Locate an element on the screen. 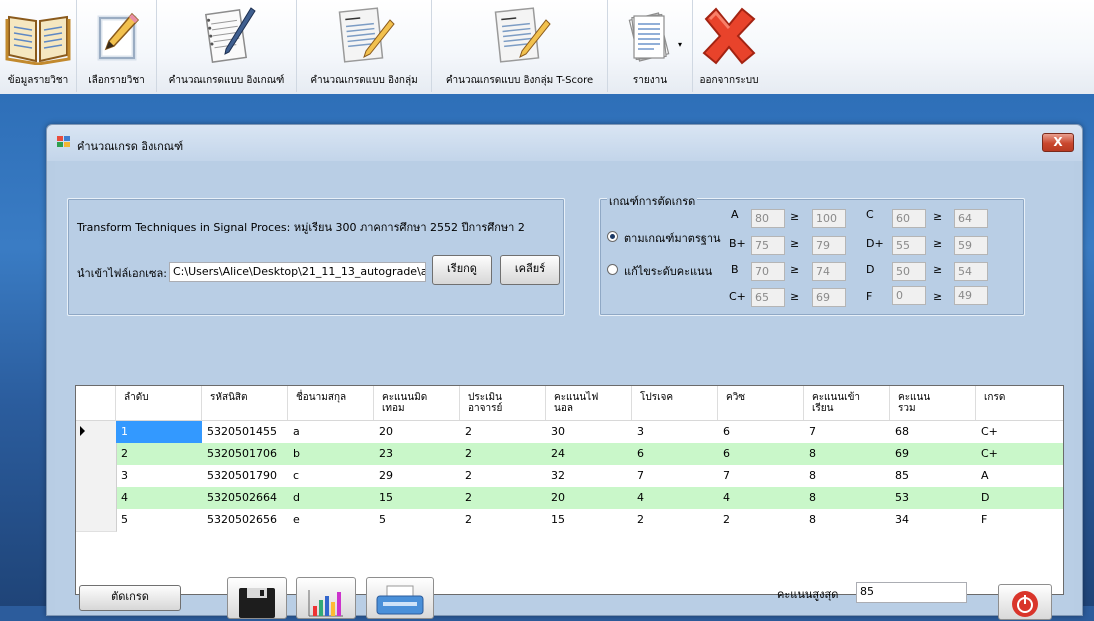  cell-midterm: 29 is located at coordinates (417, 476).